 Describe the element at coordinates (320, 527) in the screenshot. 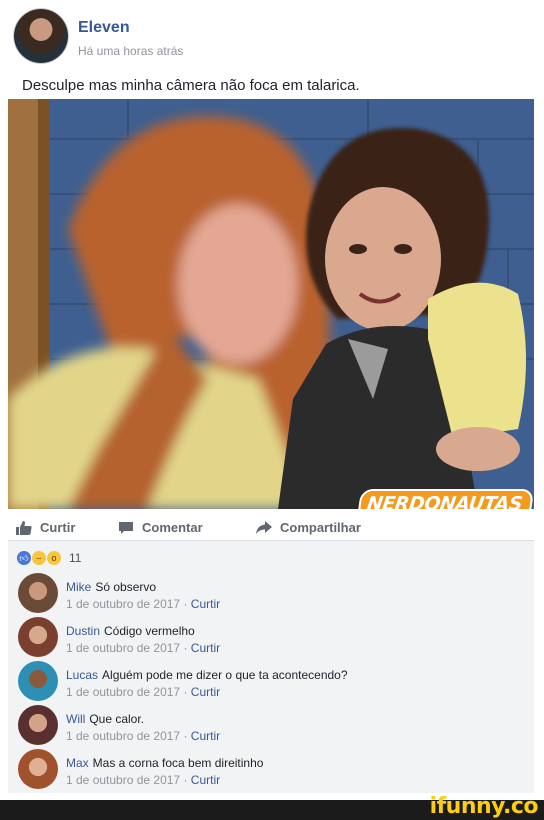

I see `share-label: Compartilhar` at that location.